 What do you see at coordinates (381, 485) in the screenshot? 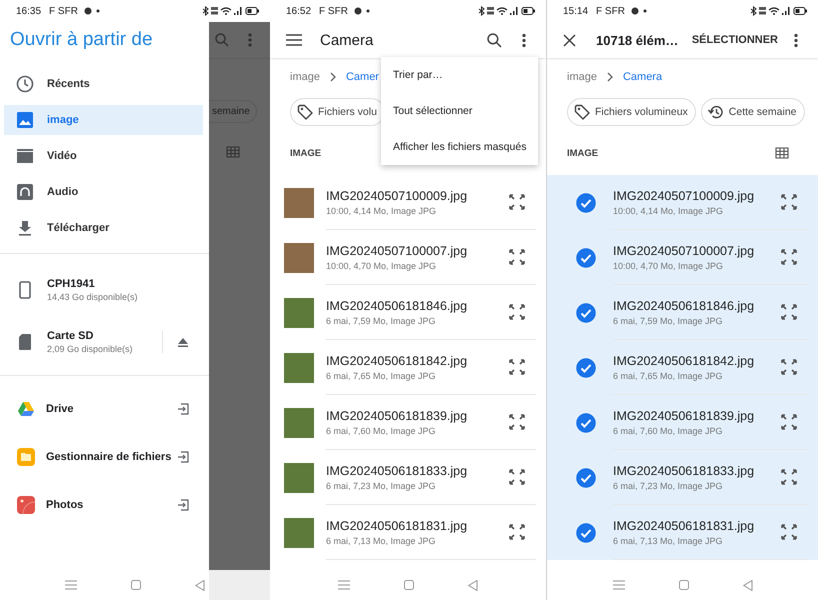
I see `file-details: 6 mai, 7,23 Mo, Image JPG` at bounding box center [381, 485].